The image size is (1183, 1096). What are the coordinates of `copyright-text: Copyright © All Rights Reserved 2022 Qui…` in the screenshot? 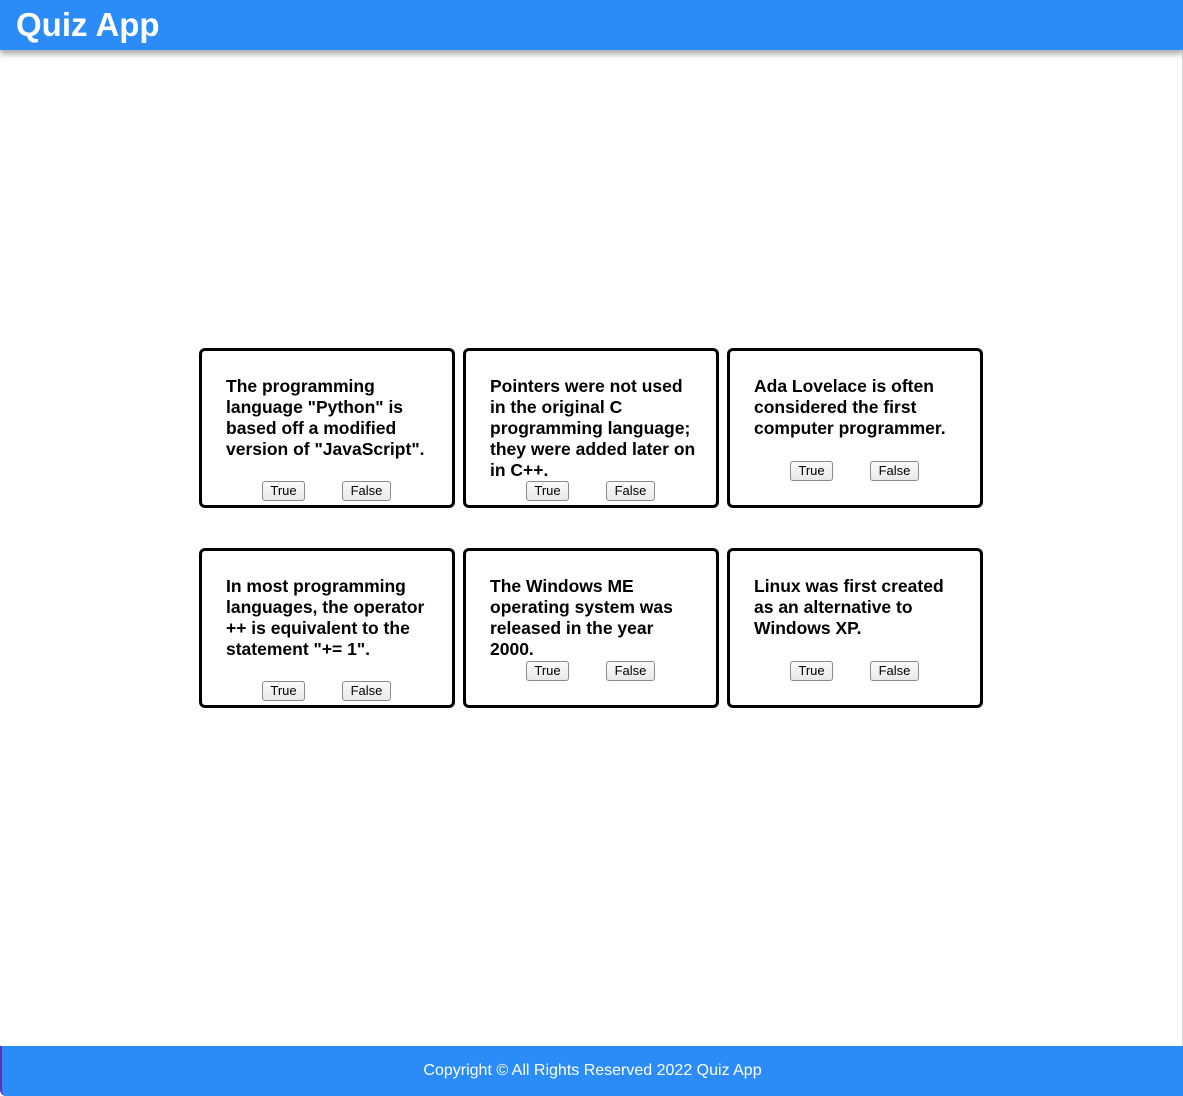 It's located at (592, 1070).